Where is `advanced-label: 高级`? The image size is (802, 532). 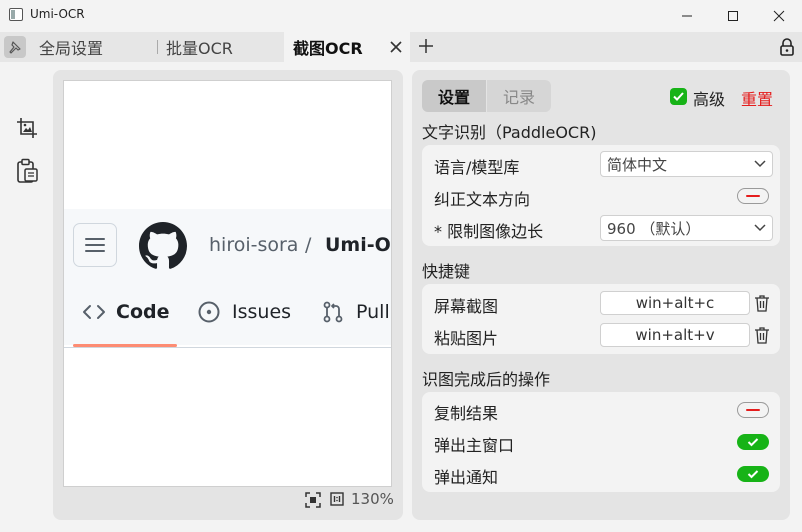
advanced-label: 高级 is located at coordinates (709, 98).